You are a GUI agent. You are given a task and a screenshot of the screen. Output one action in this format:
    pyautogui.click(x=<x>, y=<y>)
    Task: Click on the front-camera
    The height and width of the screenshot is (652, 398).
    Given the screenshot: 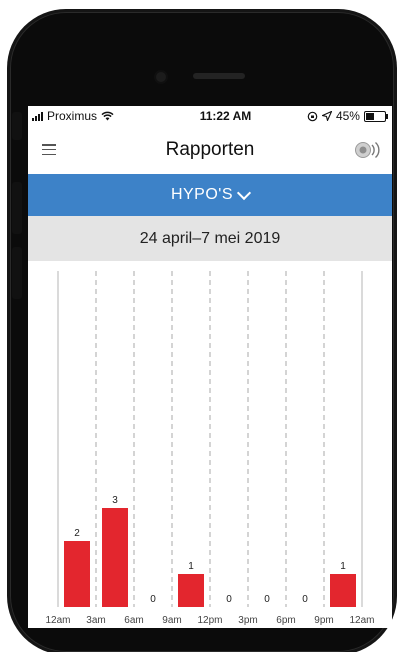 What is the action you would take?
    pyautogui.click(x=161, y=77)
    